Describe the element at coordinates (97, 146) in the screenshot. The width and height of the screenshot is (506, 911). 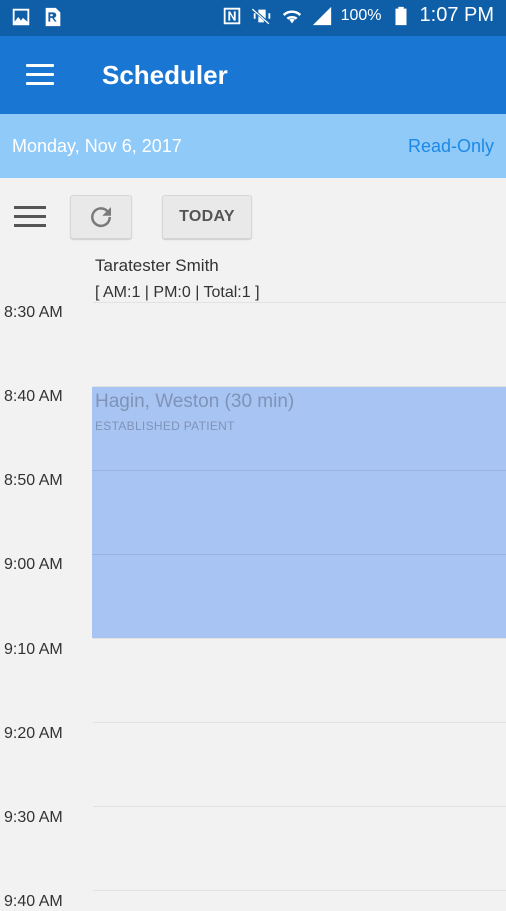
I see `current-date: Monday, Nov 6, 2017` at that location.